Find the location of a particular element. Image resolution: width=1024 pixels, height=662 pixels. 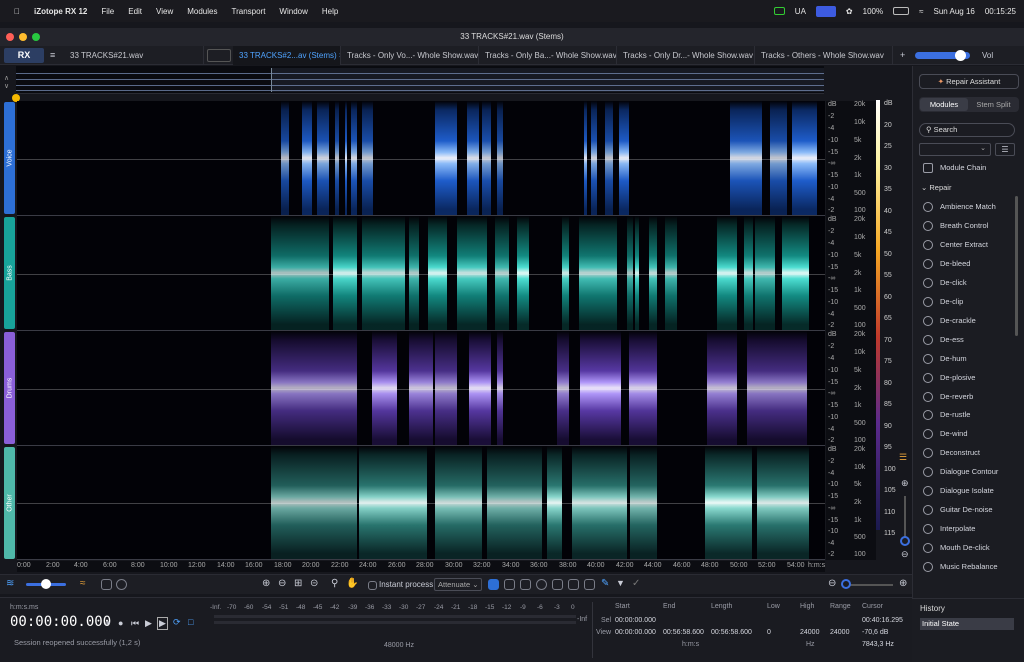

volume-knob is located at coordinates (960, 55).